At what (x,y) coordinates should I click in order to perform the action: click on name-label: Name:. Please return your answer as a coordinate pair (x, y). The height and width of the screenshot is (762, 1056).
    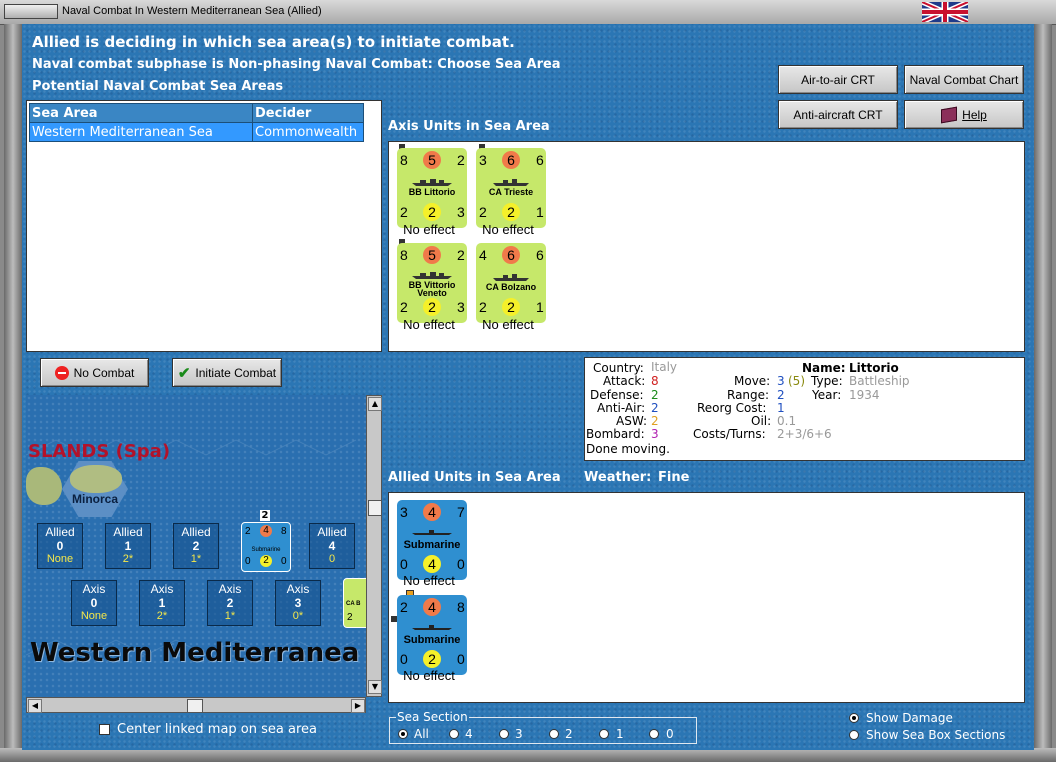
    Looking at the image, I should click on (824, 368).